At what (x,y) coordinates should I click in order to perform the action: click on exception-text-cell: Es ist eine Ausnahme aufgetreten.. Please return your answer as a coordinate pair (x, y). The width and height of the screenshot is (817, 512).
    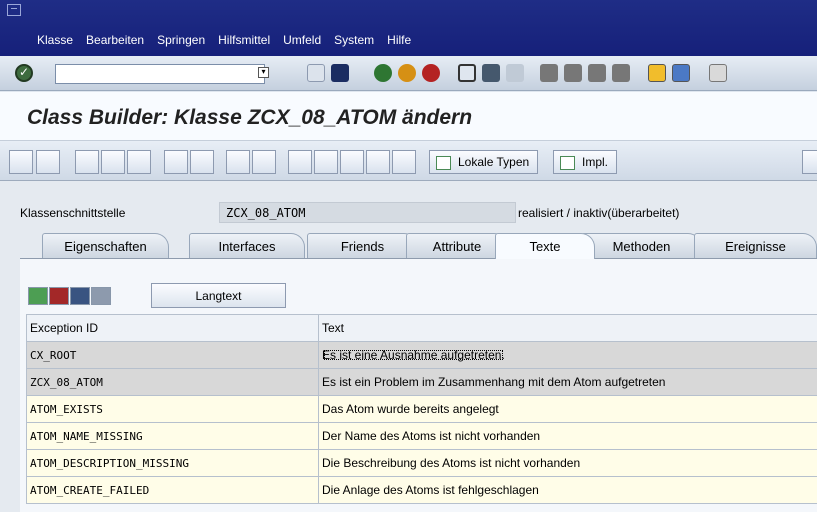
    Looking at the image, I should click on (567, 355).